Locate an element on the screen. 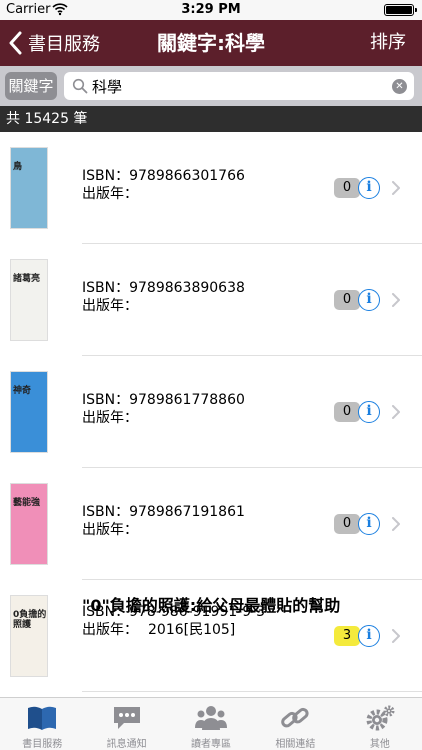 The image size is (422, 750). back-button-label: 書目服務 is located at coordinates (64, 44).